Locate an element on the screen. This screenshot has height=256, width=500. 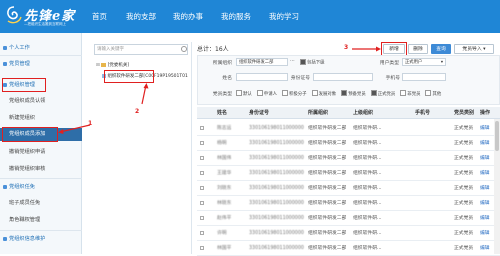
annotation-arrow-3-icon is located at coordinates (366, 49).